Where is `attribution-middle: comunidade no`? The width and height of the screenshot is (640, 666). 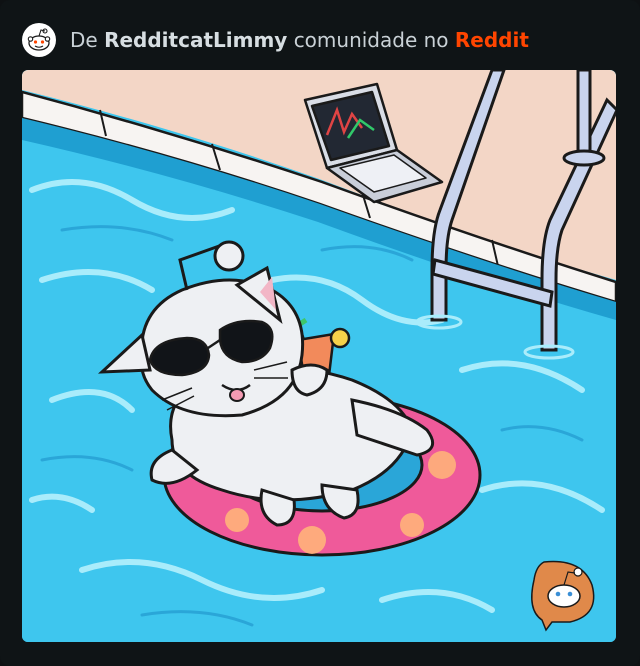 attribution-middle: comunidade no is located at coordinates (371, 40).